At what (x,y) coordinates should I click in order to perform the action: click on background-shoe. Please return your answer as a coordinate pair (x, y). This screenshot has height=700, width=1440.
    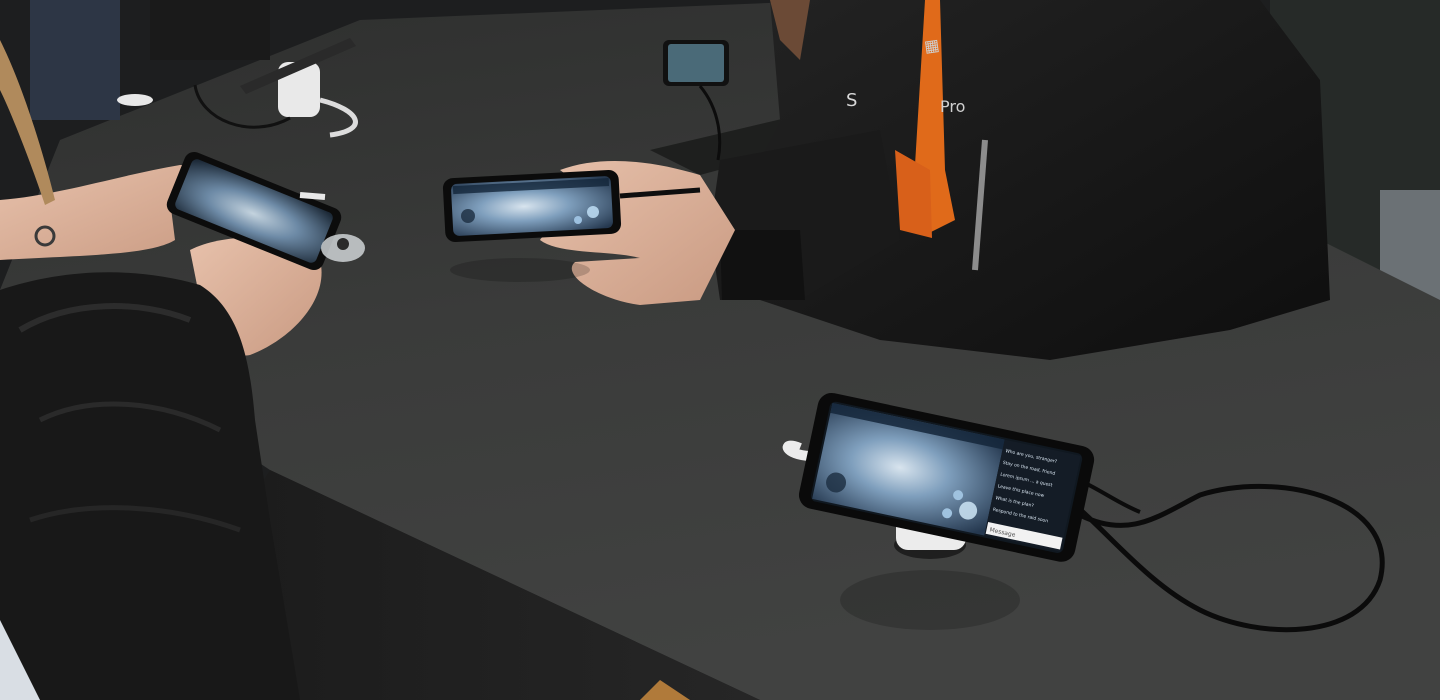
    Looking at the image, I should click on (135, 100).